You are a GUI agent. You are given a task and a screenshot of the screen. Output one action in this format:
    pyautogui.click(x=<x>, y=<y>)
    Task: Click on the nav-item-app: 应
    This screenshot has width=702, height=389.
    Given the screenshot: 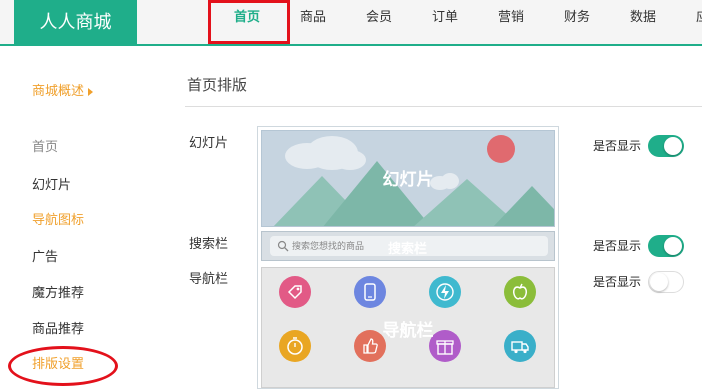 What is the action you would take?
    pyautogui.click(x=699, y=23)
    